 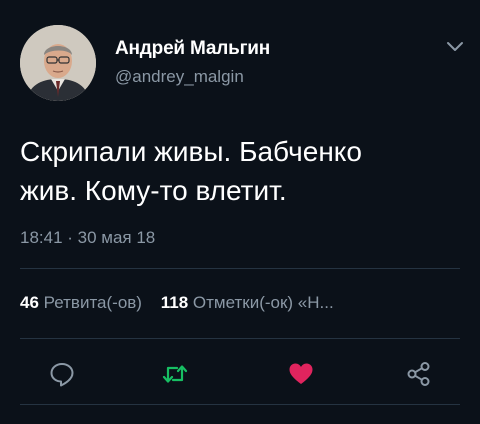 What do you see at coordinates (93, 302) in the screenshot?
I see `retweets-label: Ретвита(-ов)` at bounding box center [93, 302].